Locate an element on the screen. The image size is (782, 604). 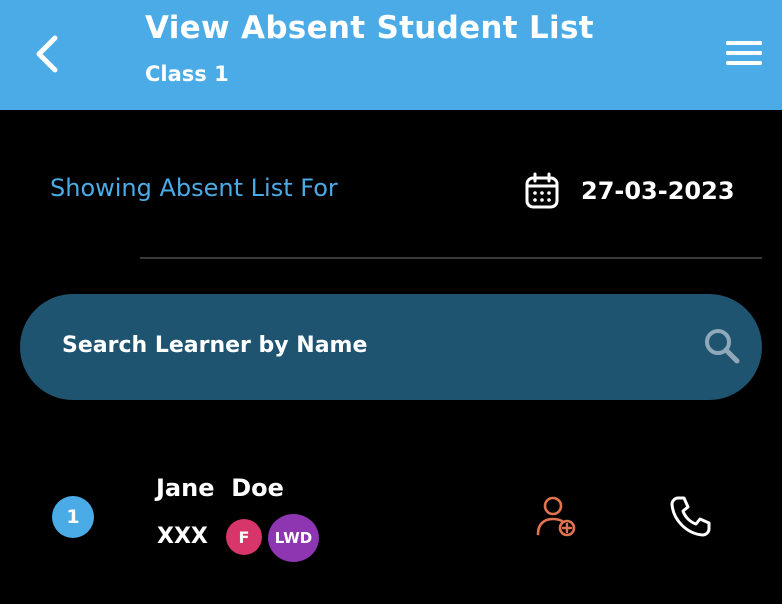
page-subtitle: Class 1 is located at coordinates (187, 74).